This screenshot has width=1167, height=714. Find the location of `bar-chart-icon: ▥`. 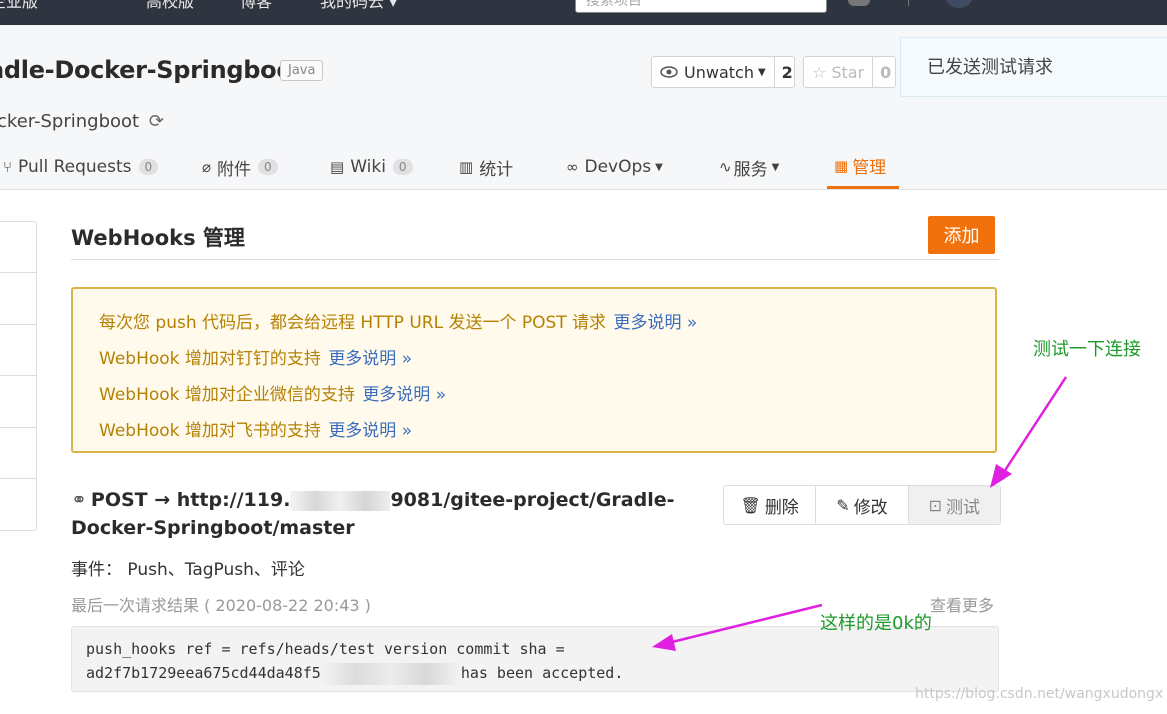

bar-chart-icon: ▥ is located at coordinates (466, 167).